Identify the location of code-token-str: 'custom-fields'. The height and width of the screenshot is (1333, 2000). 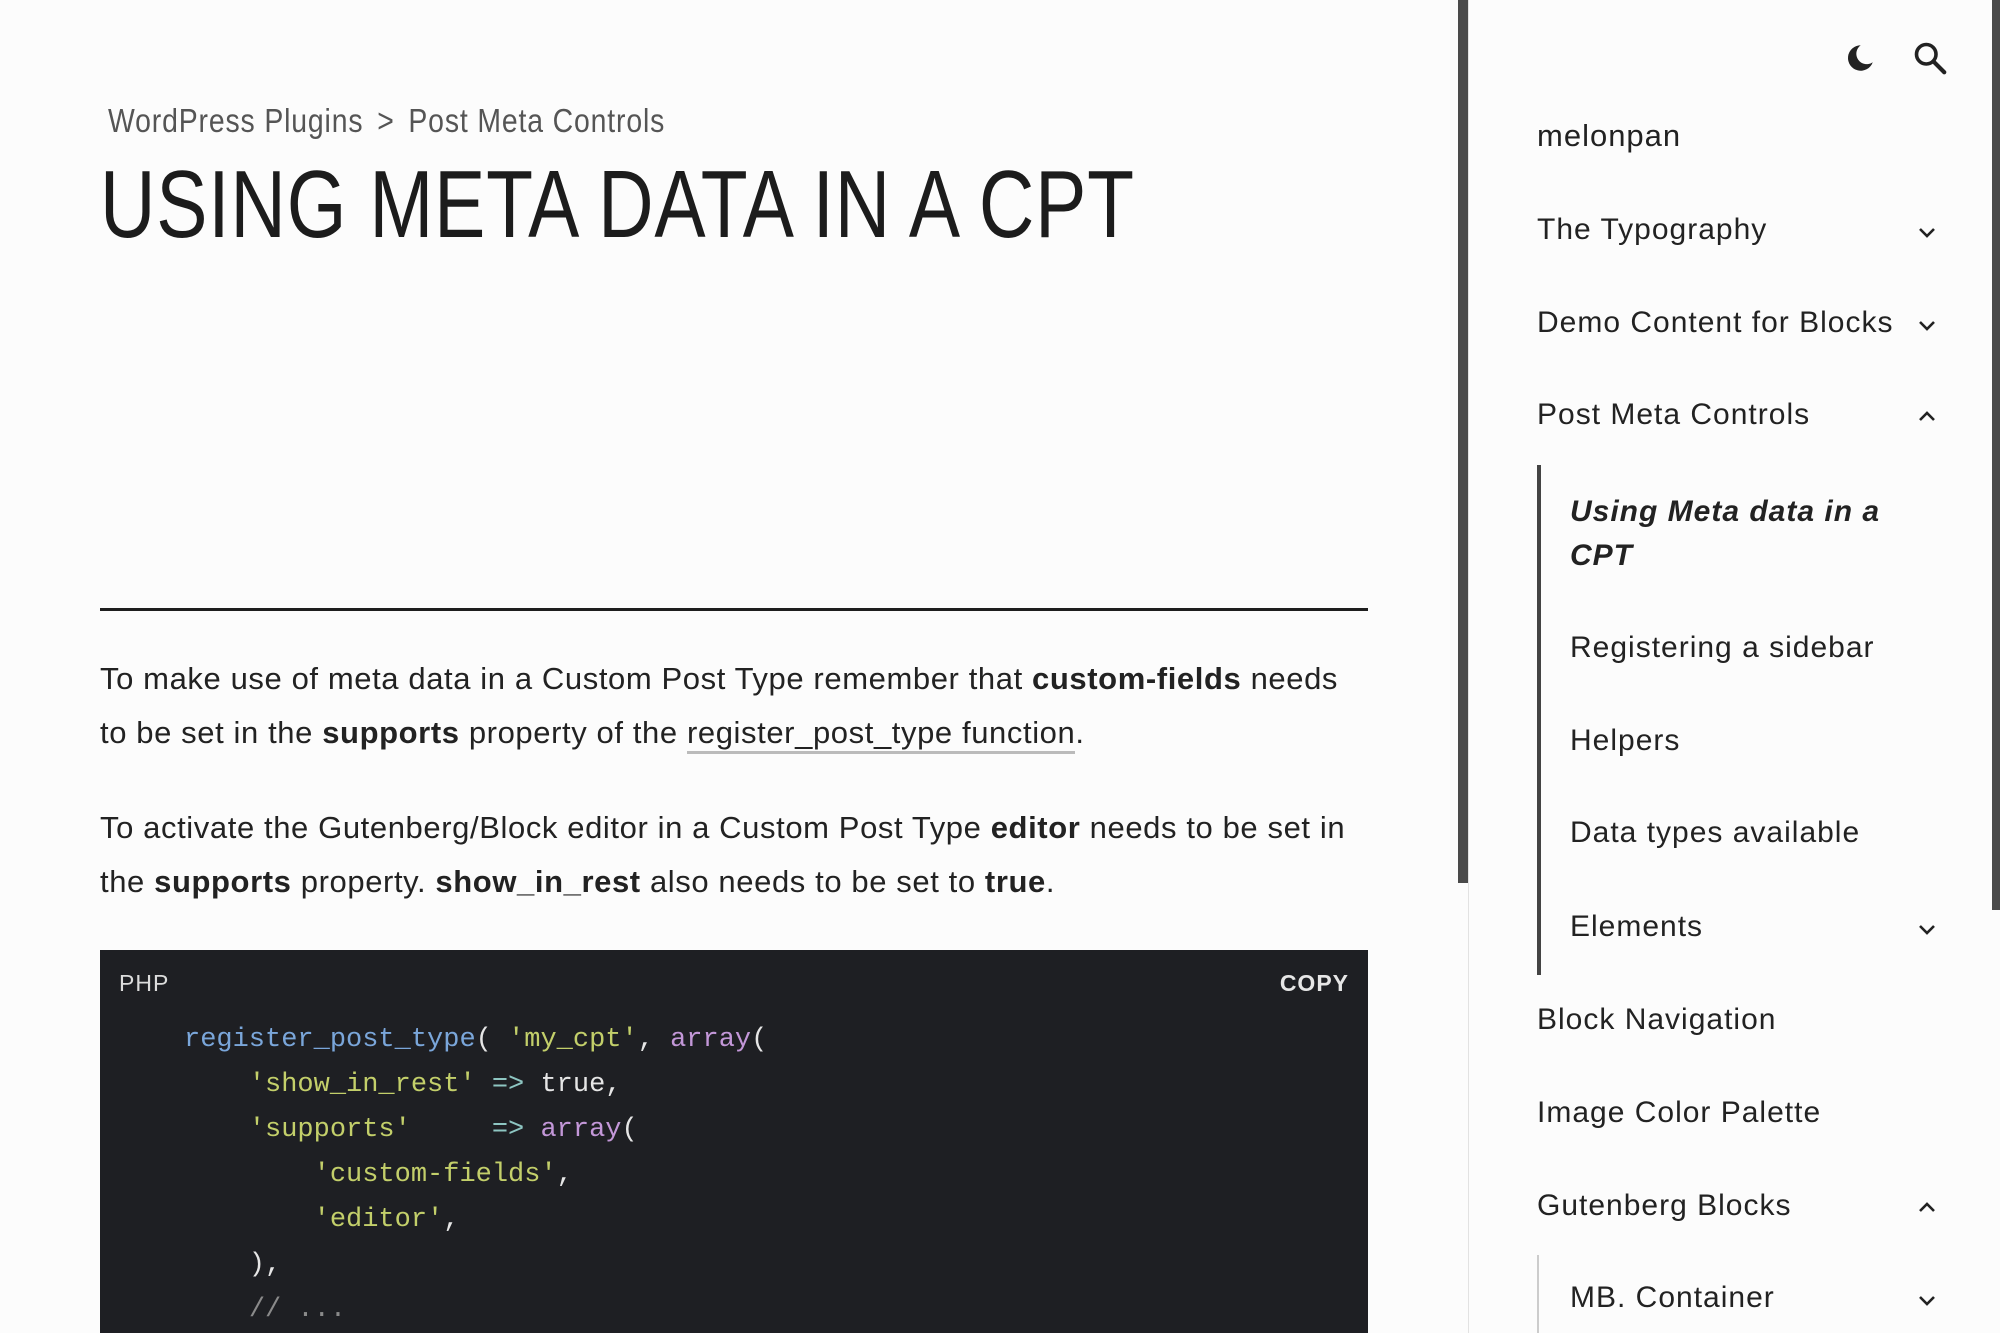
(435, 1175).